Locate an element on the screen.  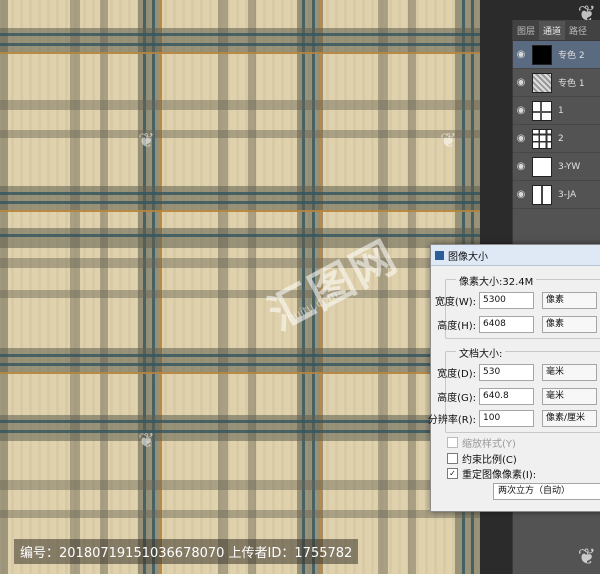
constrain-proportions-checkbox: 约束比例(C) is located at coordinates (482, 458).